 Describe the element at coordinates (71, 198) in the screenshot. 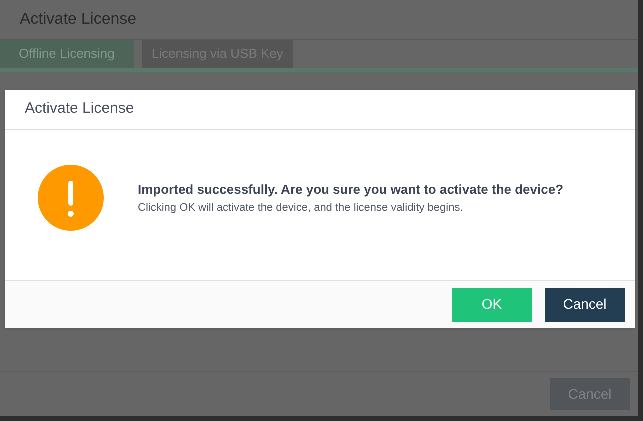

I see `warning-icon` at that location.